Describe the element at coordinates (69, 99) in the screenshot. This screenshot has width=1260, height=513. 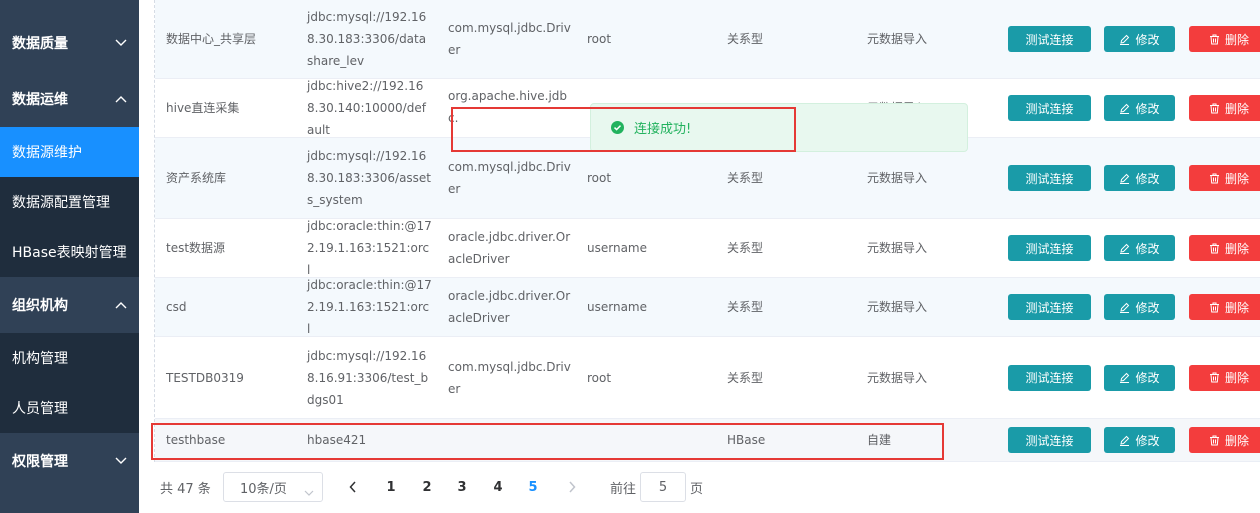
I see `sidebar-item-data-ops: 数据运维` at that location.